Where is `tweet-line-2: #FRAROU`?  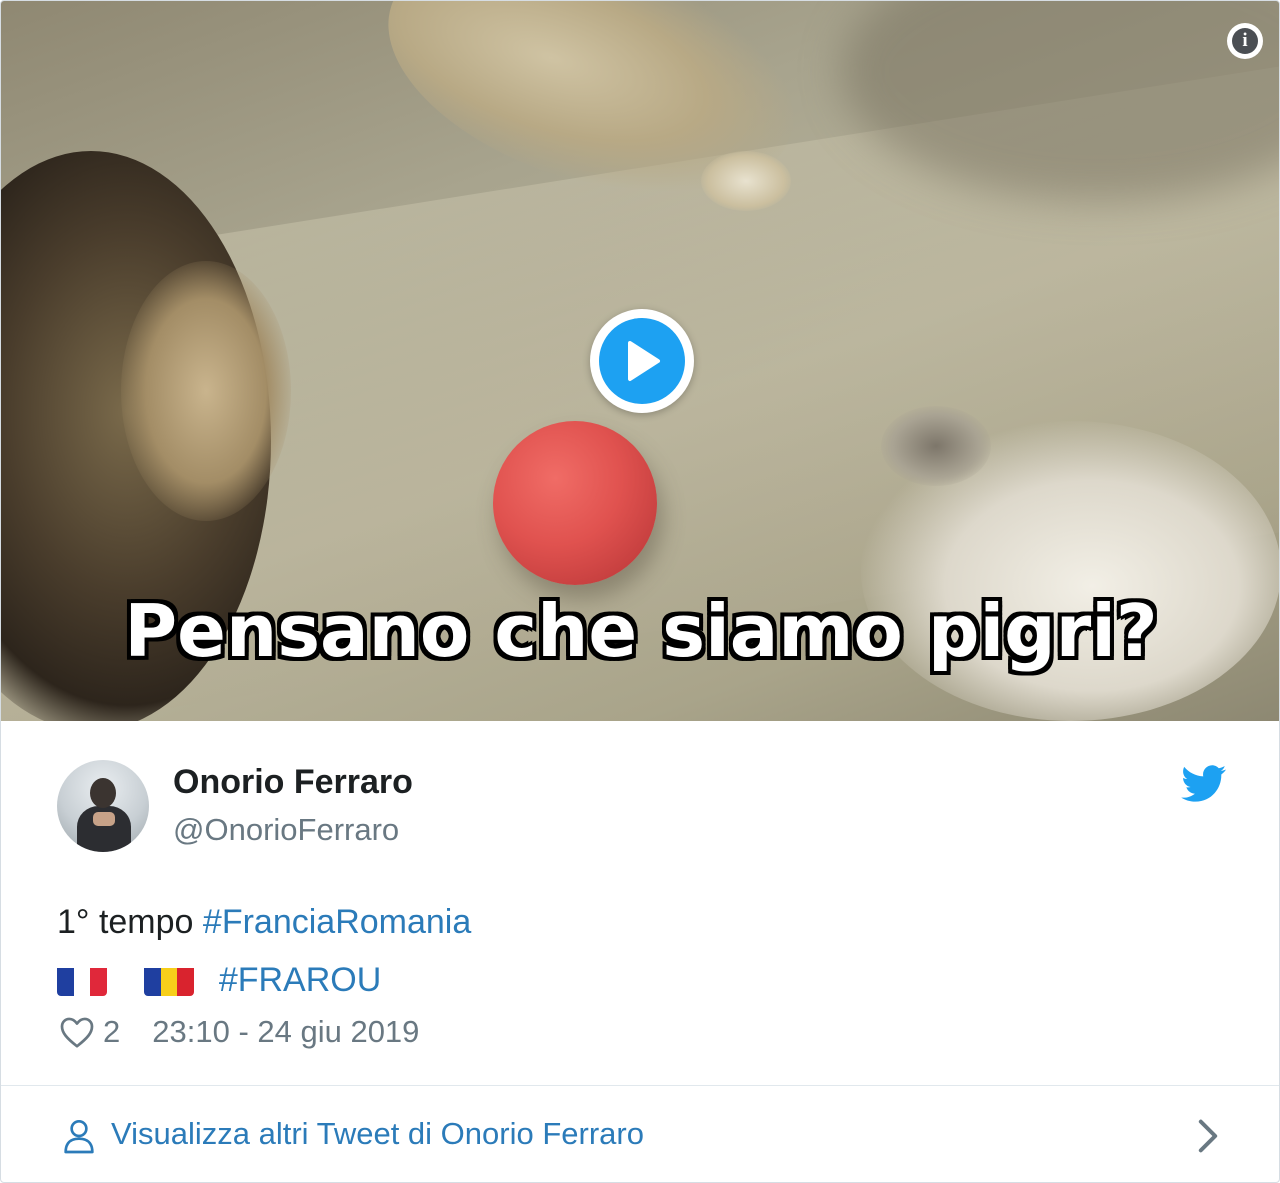 tweet-line-2: #FRAROU is located at coordinates (264, 980).